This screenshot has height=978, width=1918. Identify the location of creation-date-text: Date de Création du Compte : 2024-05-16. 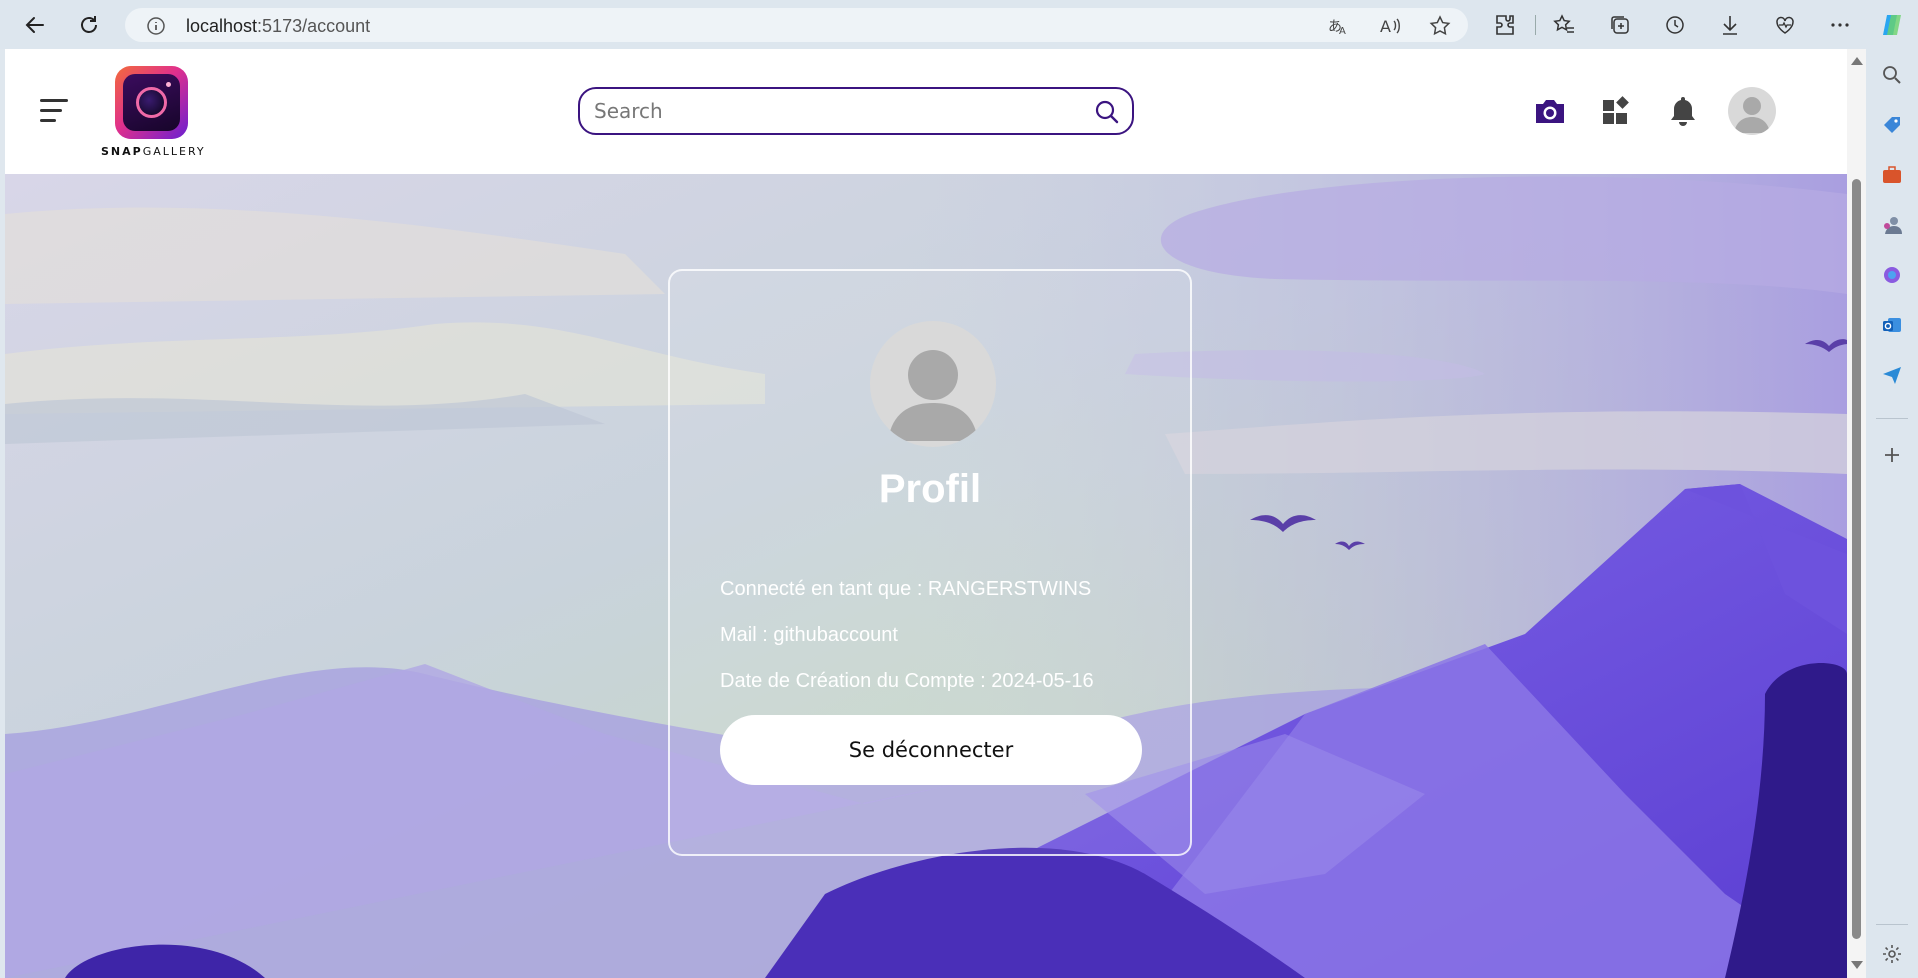
(907, 681).